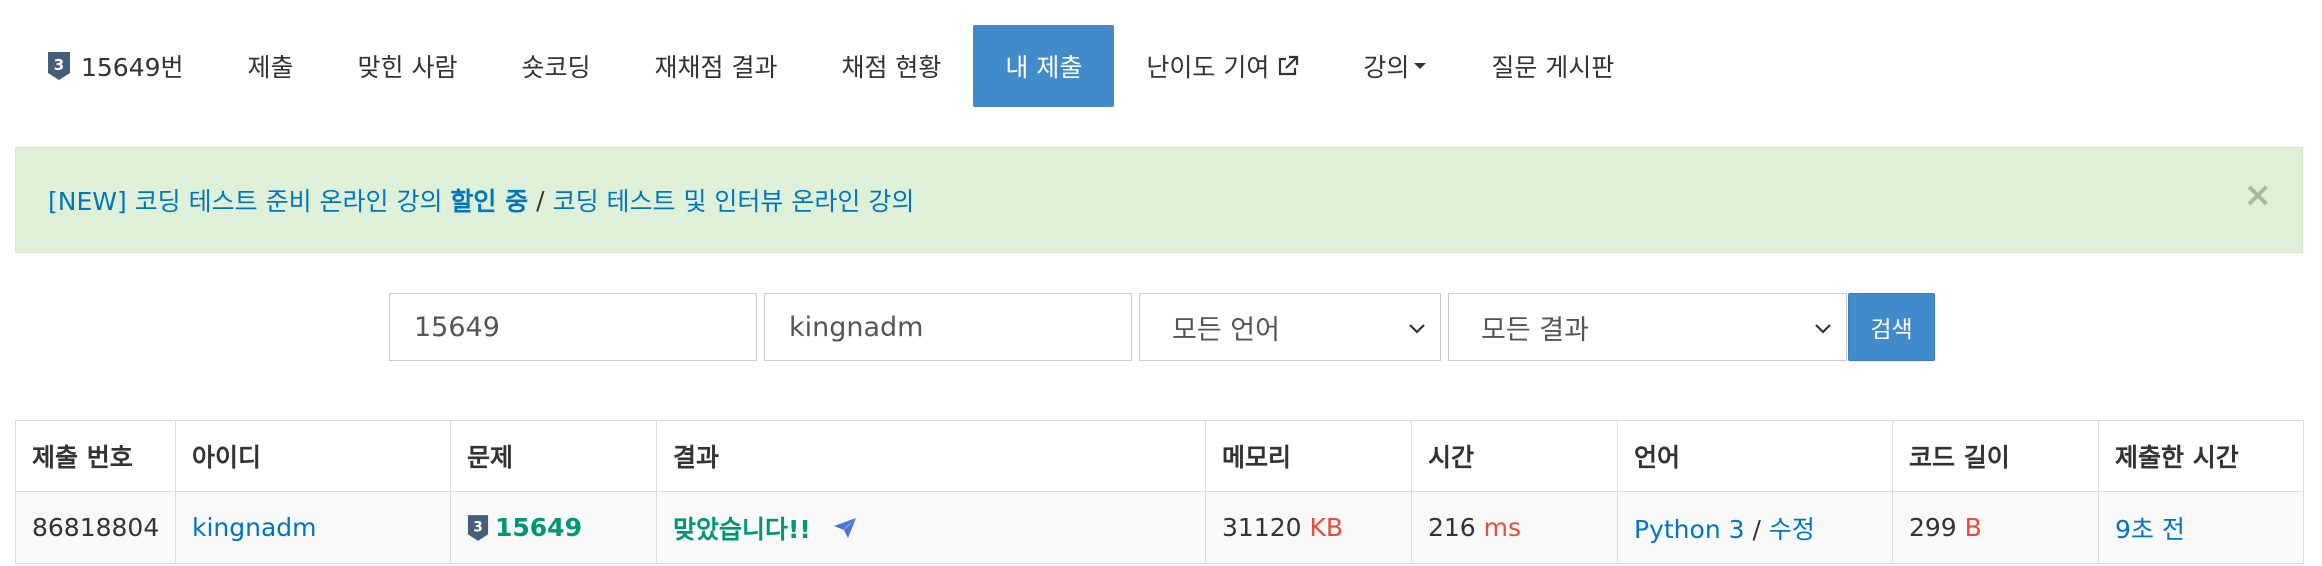  Describe the element at coordinates (489, 201) in the screenshot. I see `alert-highlight: 할인 중` at that location.